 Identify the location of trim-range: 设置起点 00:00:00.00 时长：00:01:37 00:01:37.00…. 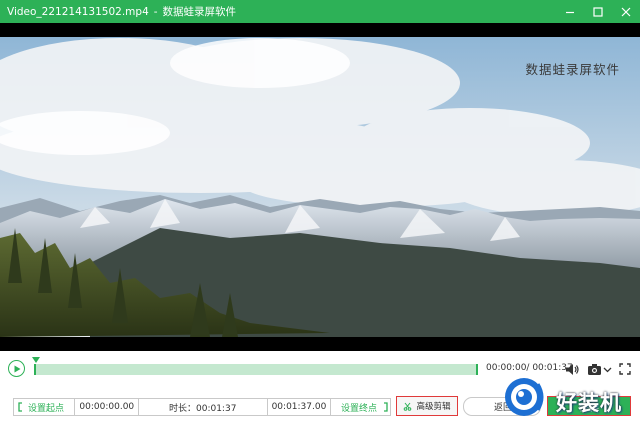
(202, 407).